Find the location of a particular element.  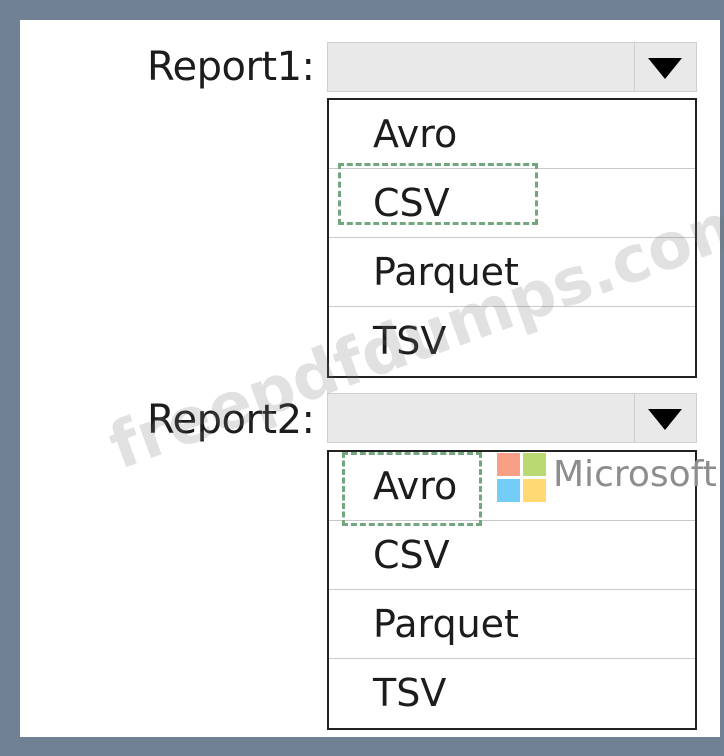

report1-option-avro: Avro is located at coordinates (512, 134).